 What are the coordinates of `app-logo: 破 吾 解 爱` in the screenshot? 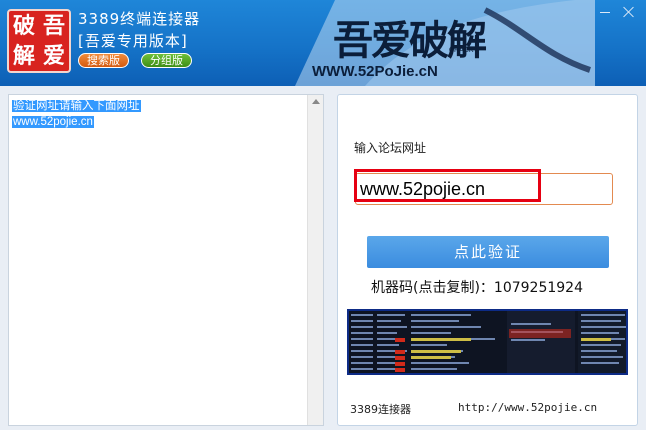 It's located at (39, 41).